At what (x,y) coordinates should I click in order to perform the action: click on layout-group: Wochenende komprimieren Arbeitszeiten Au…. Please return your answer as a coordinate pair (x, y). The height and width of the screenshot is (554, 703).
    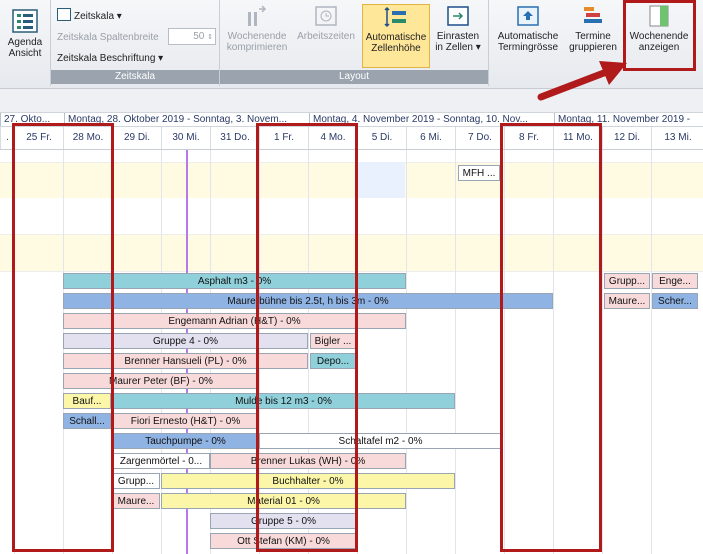
    Looking at the image, I should click on (354, 43).